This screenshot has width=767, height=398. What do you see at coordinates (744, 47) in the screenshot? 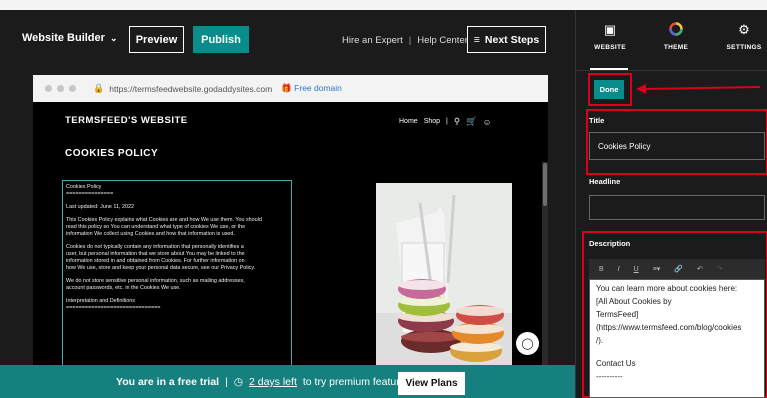
I see `tab-label: SETTINGS` at bounding box center [744, 47].